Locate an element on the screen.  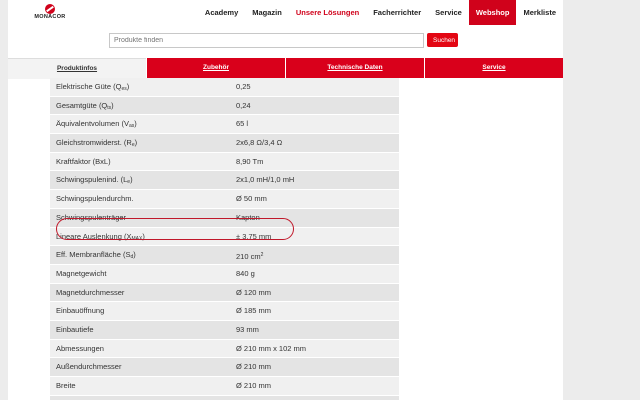
spec-row: Eff. Membranfläche (Sd) 210 cm2 is located at coordinates (224, 255).